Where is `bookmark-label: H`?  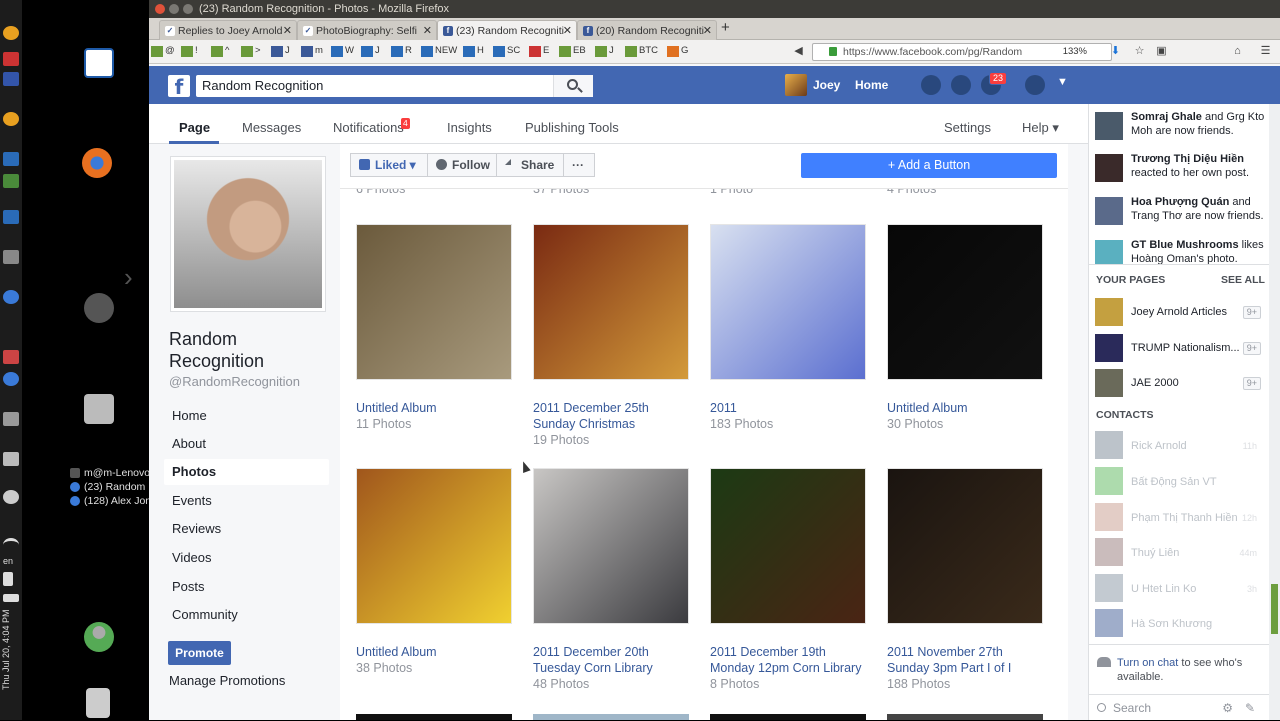
bookmark-label: H is located at coordinates (480, 50).